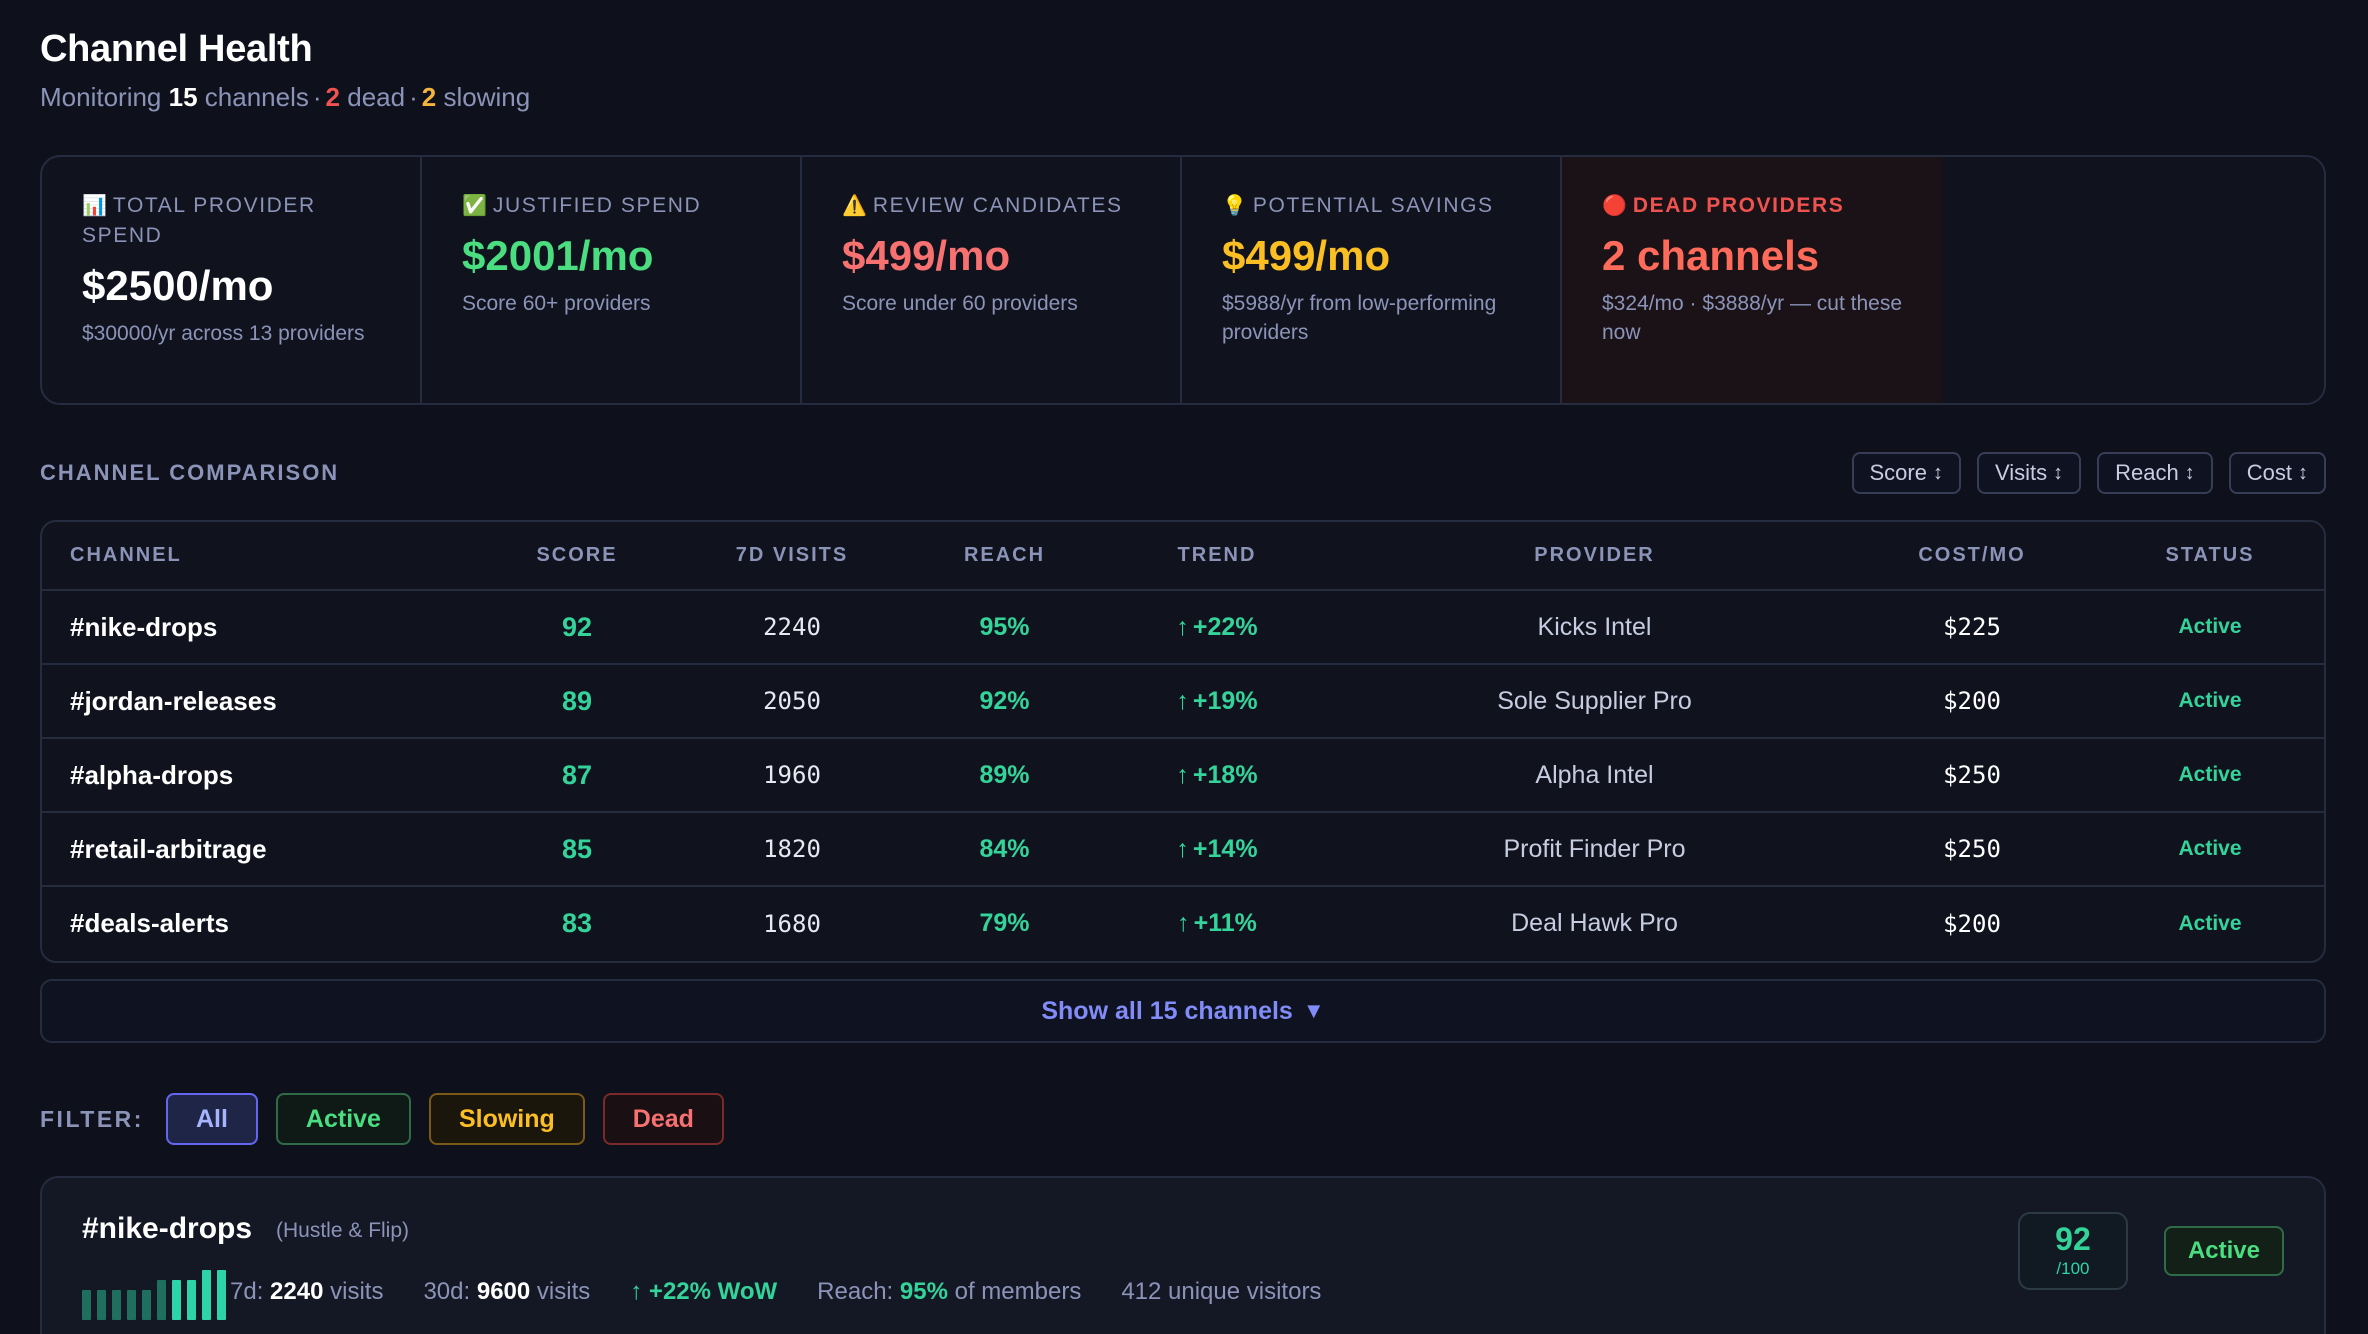 Image resolution: width=2368 pixels, height=1334 pixels. Describe the element at coordinates (1004, 923) in the screenshot. I see `cell-reach: 79%` at that location.